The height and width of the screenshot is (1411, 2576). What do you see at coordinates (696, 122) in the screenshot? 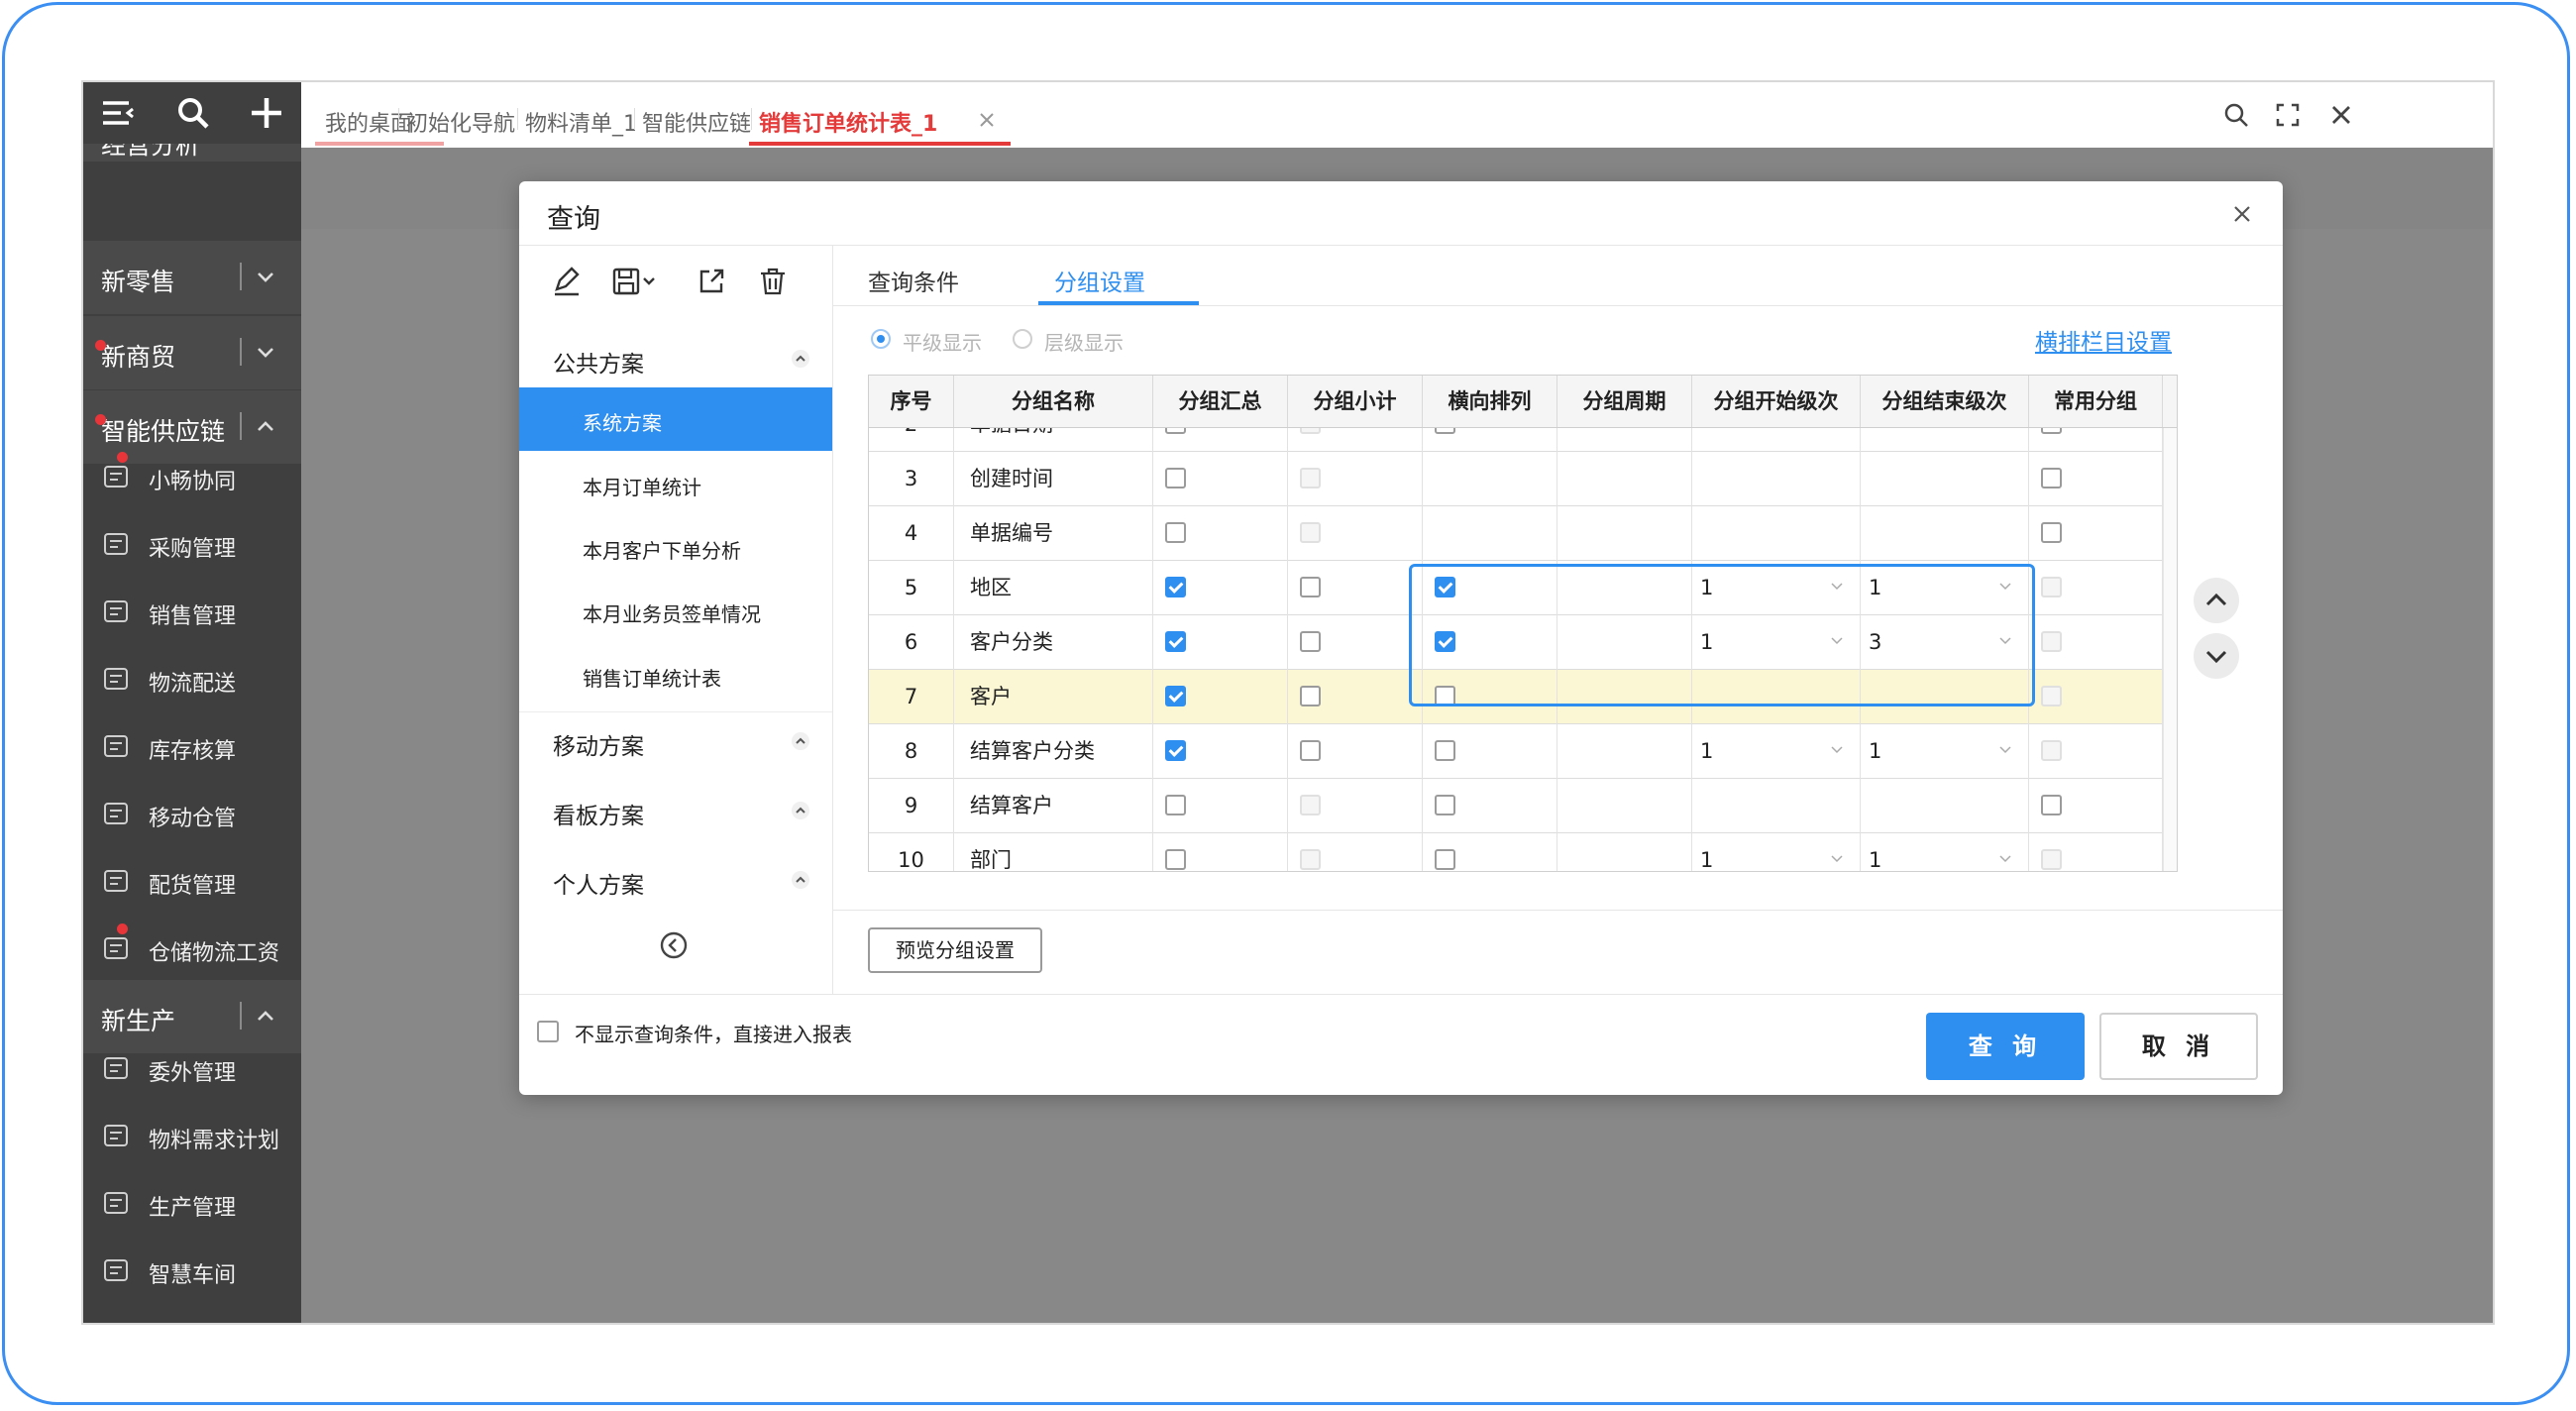
I see `tab-4: 智能供应链` at bounding box center [696, 122].